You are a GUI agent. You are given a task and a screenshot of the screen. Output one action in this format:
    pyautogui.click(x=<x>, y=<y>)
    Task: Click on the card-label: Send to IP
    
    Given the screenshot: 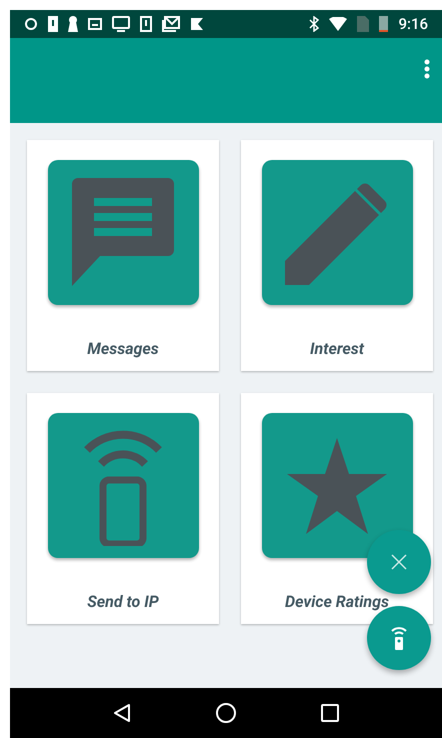 What is the action you would take?
    pyautogui.click(x=123, y=602)
    